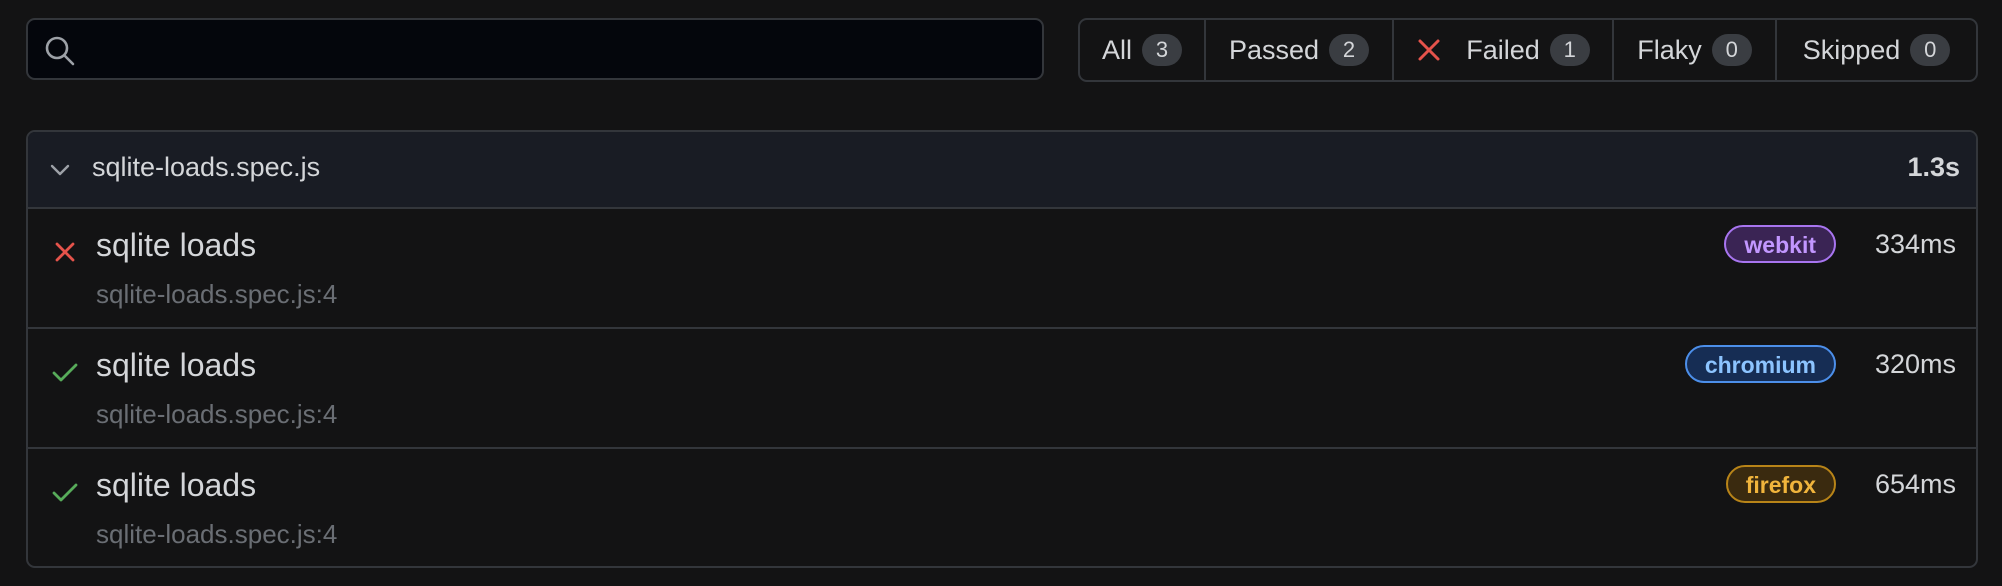 Image resolution: width=2002 pixels, height=586 pixels. What do you see at coordinates (60, 51) in the screenshot?
I see `search-icon` at bounding box center [60, 51].